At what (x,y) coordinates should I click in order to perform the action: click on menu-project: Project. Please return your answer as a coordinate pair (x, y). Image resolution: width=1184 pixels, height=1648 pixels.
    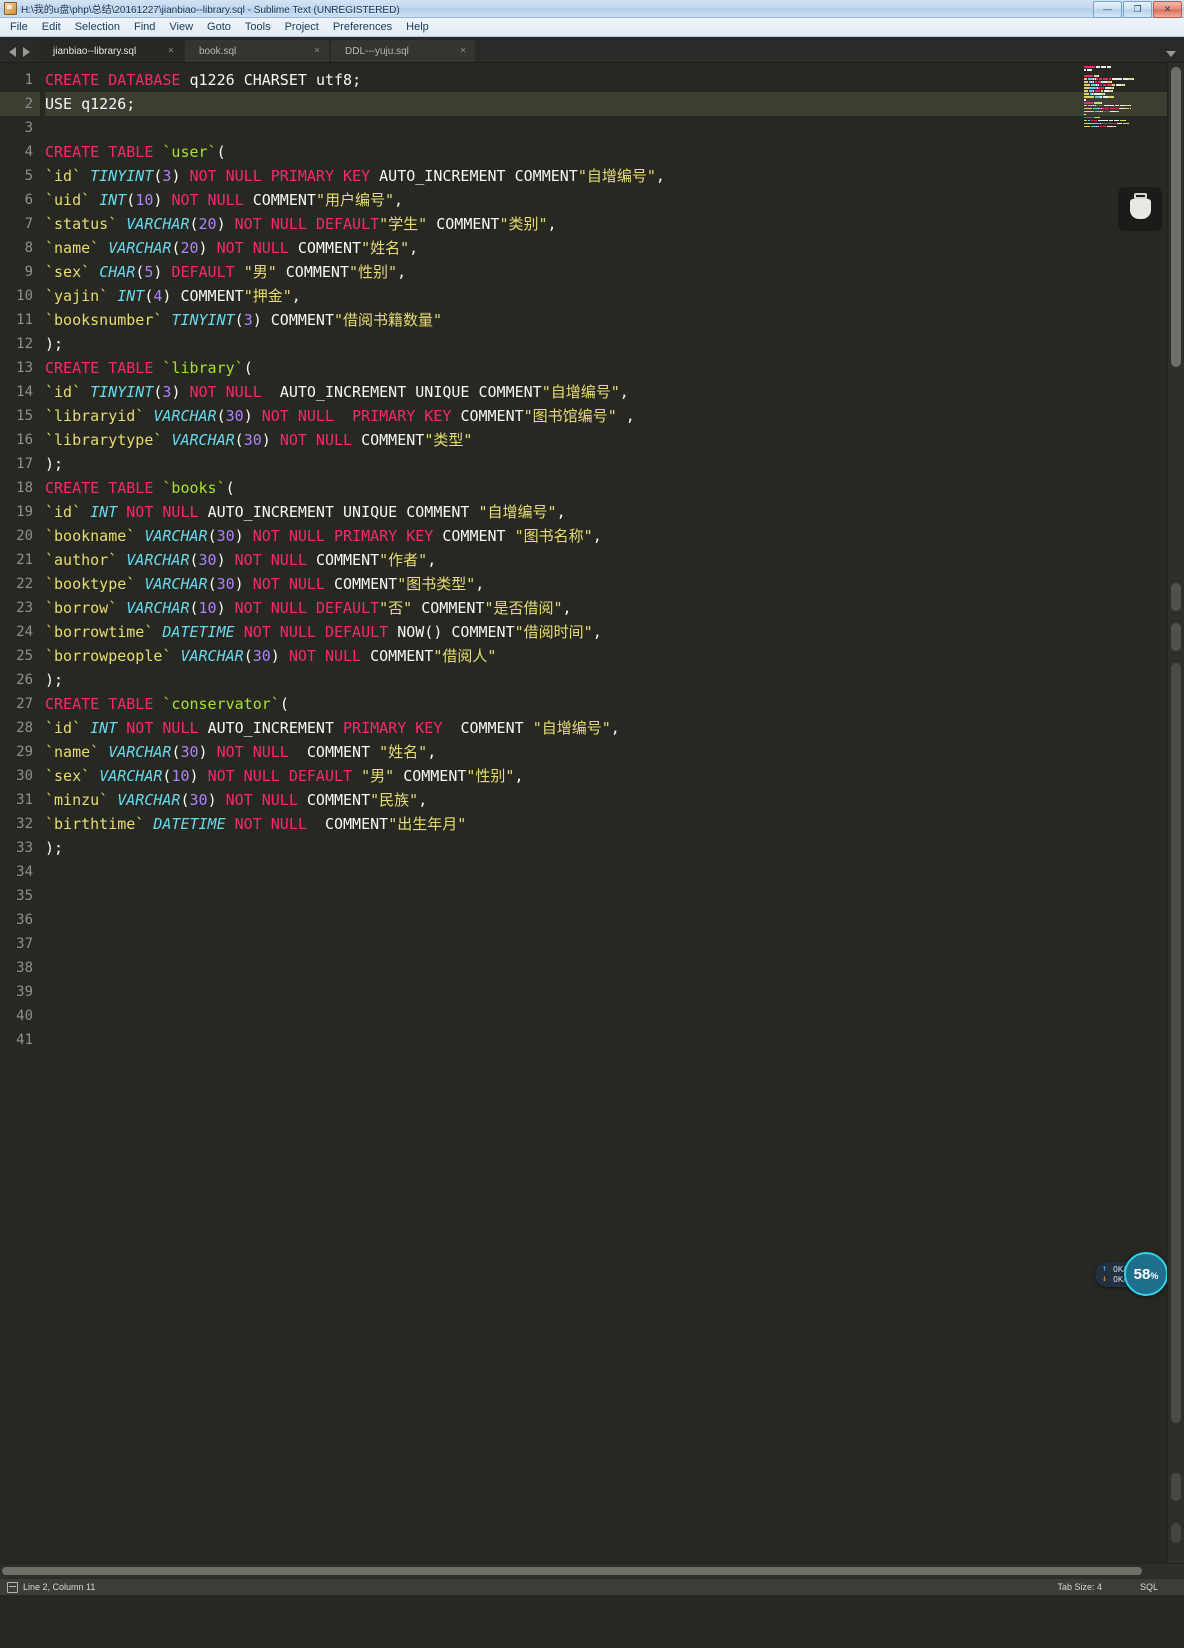
    Looking at the image, I should click on (302, 27).